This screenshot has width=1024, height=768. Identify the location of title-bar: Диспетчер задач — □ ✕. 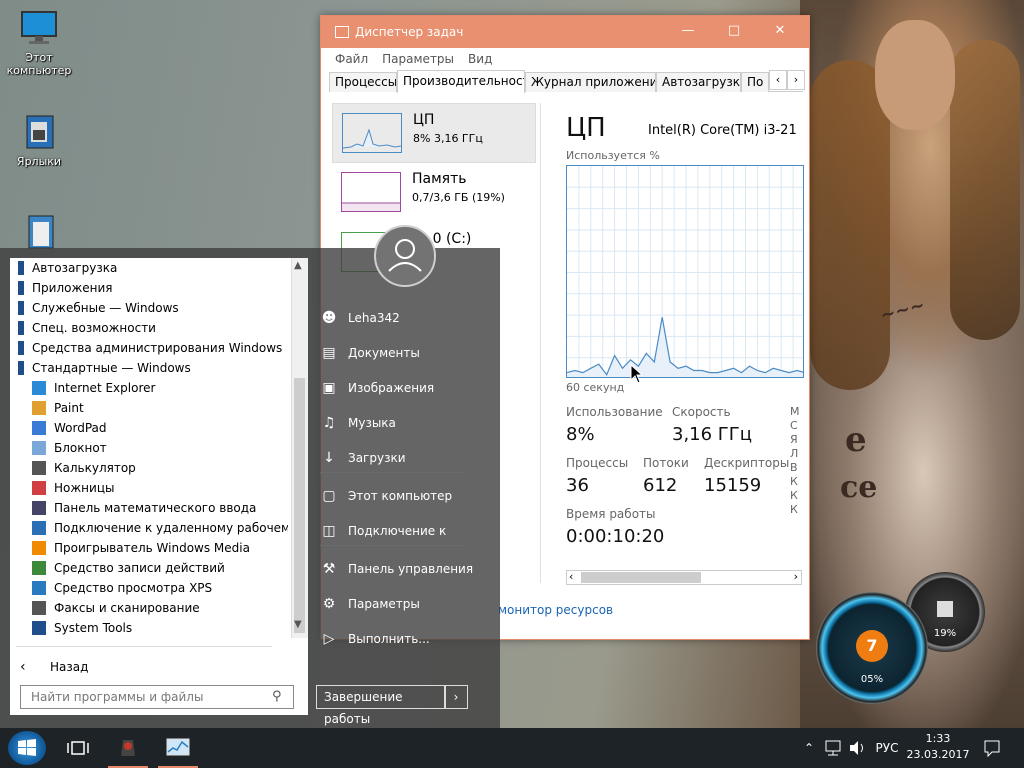
(565, 32).